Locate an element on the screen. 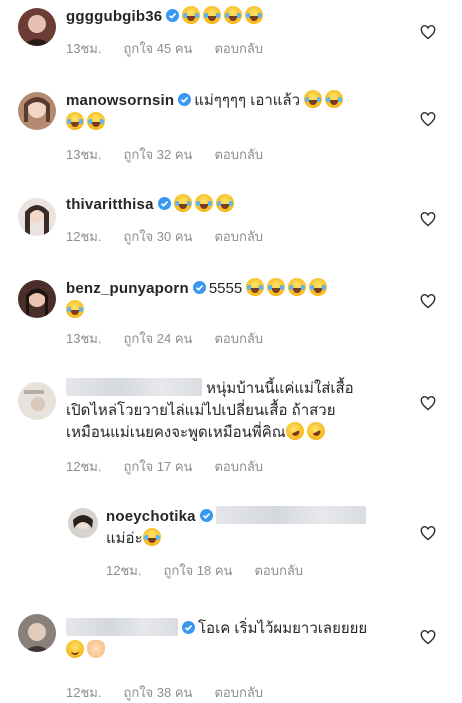  comment-text: เหมือนแม่เนยคงจะพูดเหมือนพี่คิณ is located at coordinates (176, 432).